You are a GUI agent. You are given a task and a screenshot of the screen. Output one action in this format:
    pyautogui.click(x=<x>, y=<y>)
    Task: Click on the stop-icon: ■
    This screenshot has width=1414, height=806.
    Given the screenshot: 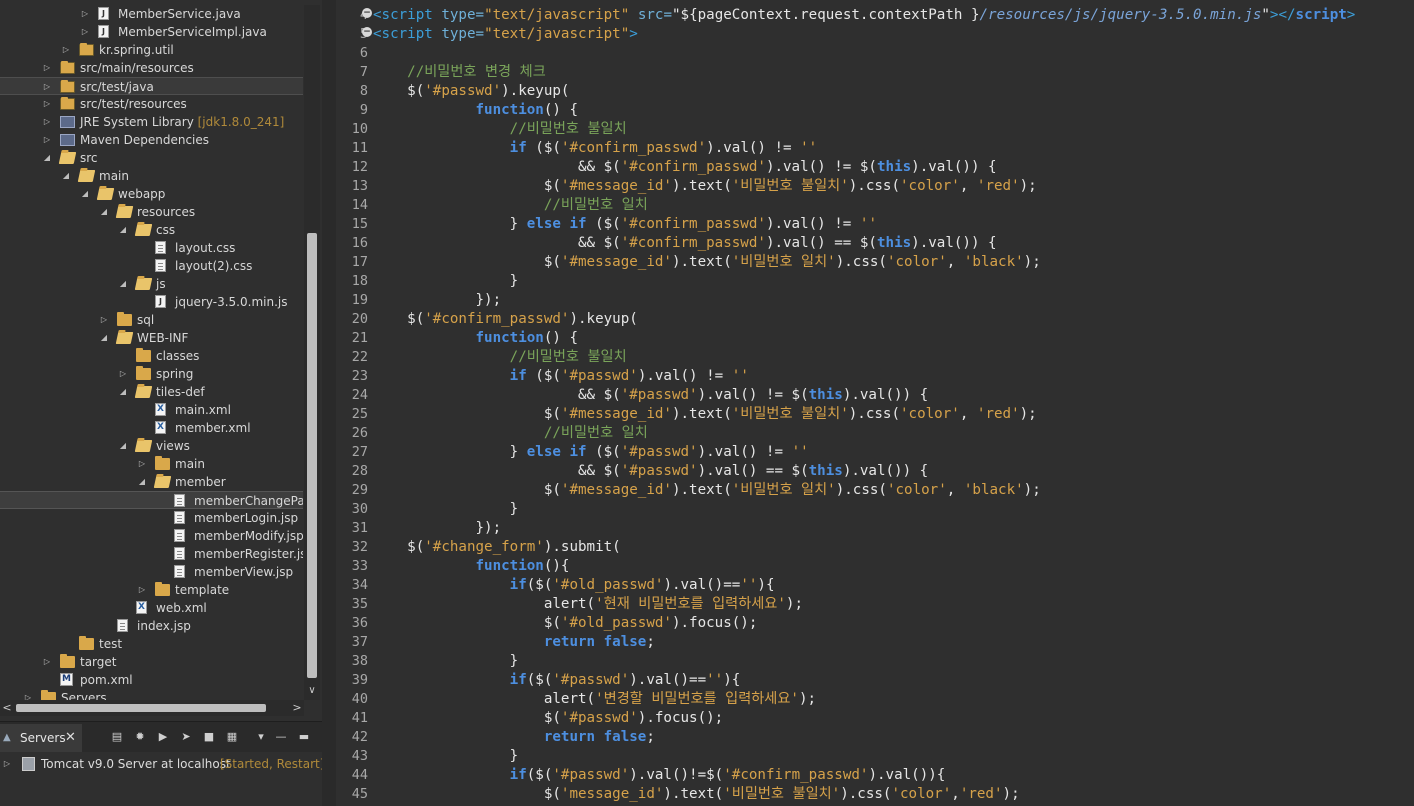 What is the action you would take?
    pyautogui.click(x=209, y=737)
    